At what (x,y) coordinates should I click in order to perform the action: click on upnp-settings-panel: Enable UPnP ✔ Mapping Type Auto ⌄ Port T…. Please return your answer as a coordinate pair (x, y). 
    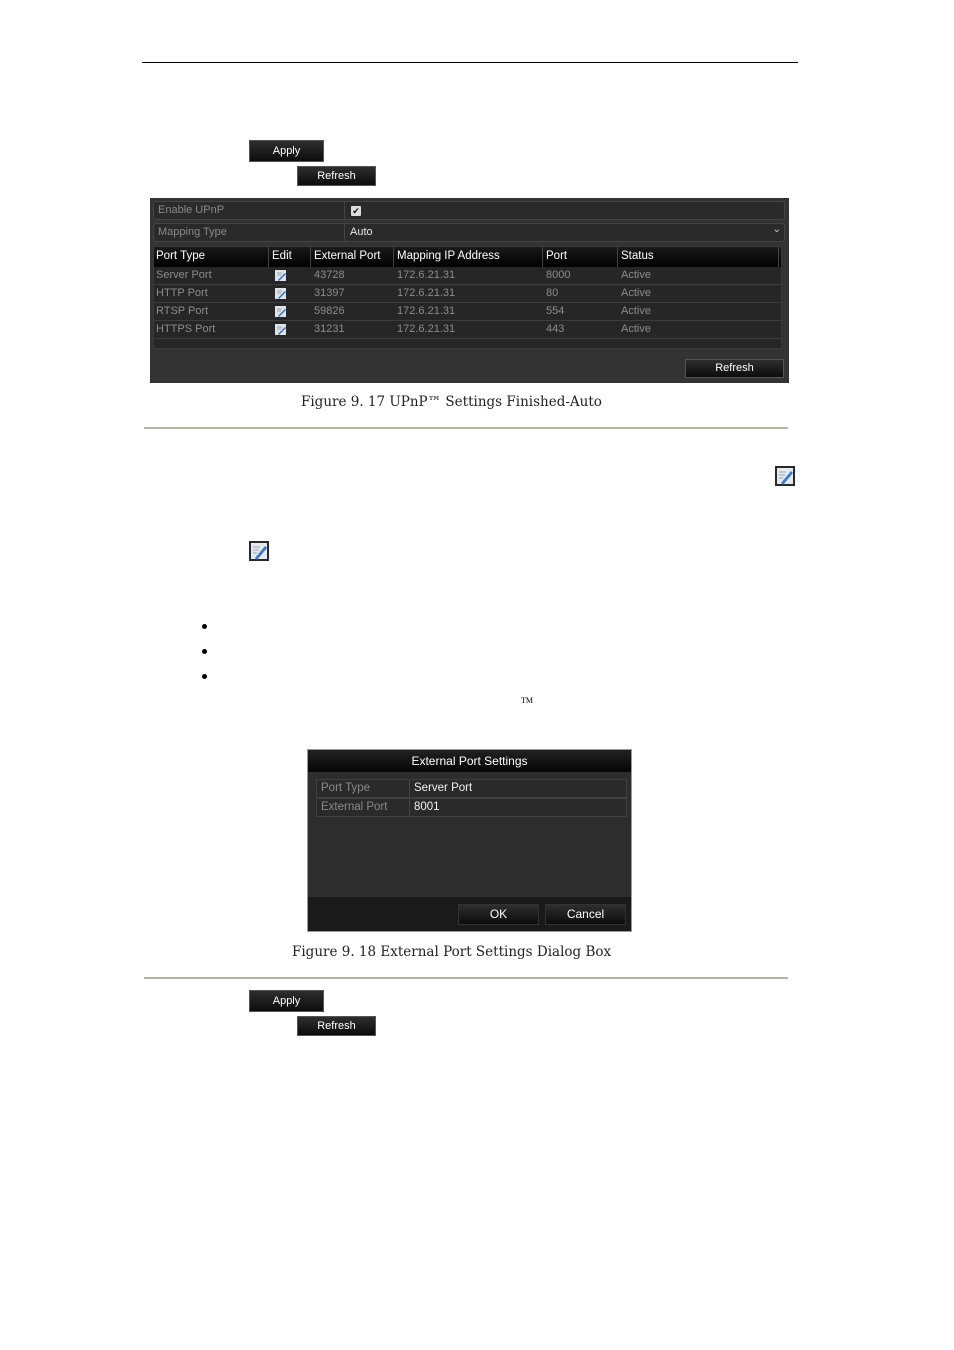
    Looking at the image, I should click on (469, 290).